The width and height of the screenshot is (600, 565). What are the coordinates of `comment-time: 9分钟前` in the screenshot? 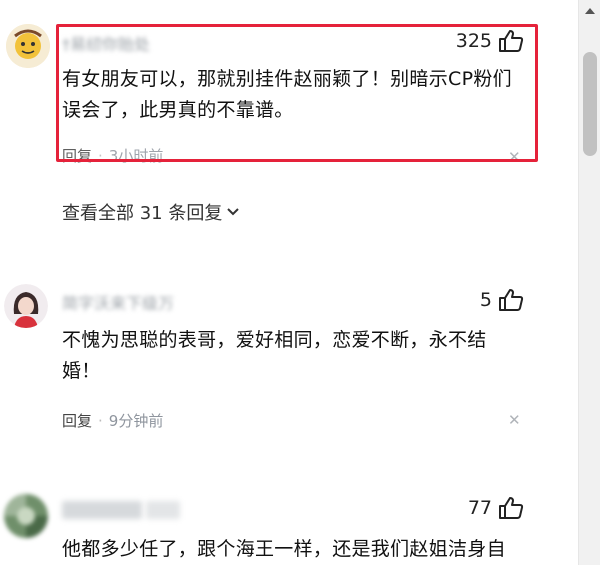 It's located at (136, 421).